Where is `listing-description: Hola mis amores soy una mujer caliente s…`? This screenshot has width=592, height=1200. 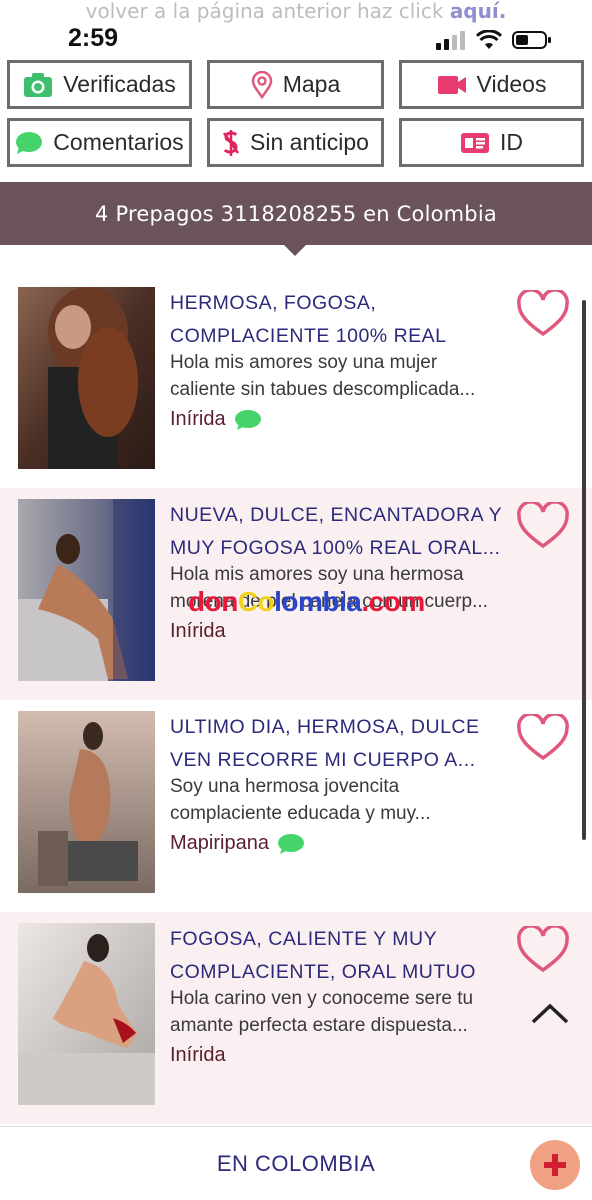 listing-description: Hola mis amores soy una mujer caliente s… is located at coordinates (323, 376).